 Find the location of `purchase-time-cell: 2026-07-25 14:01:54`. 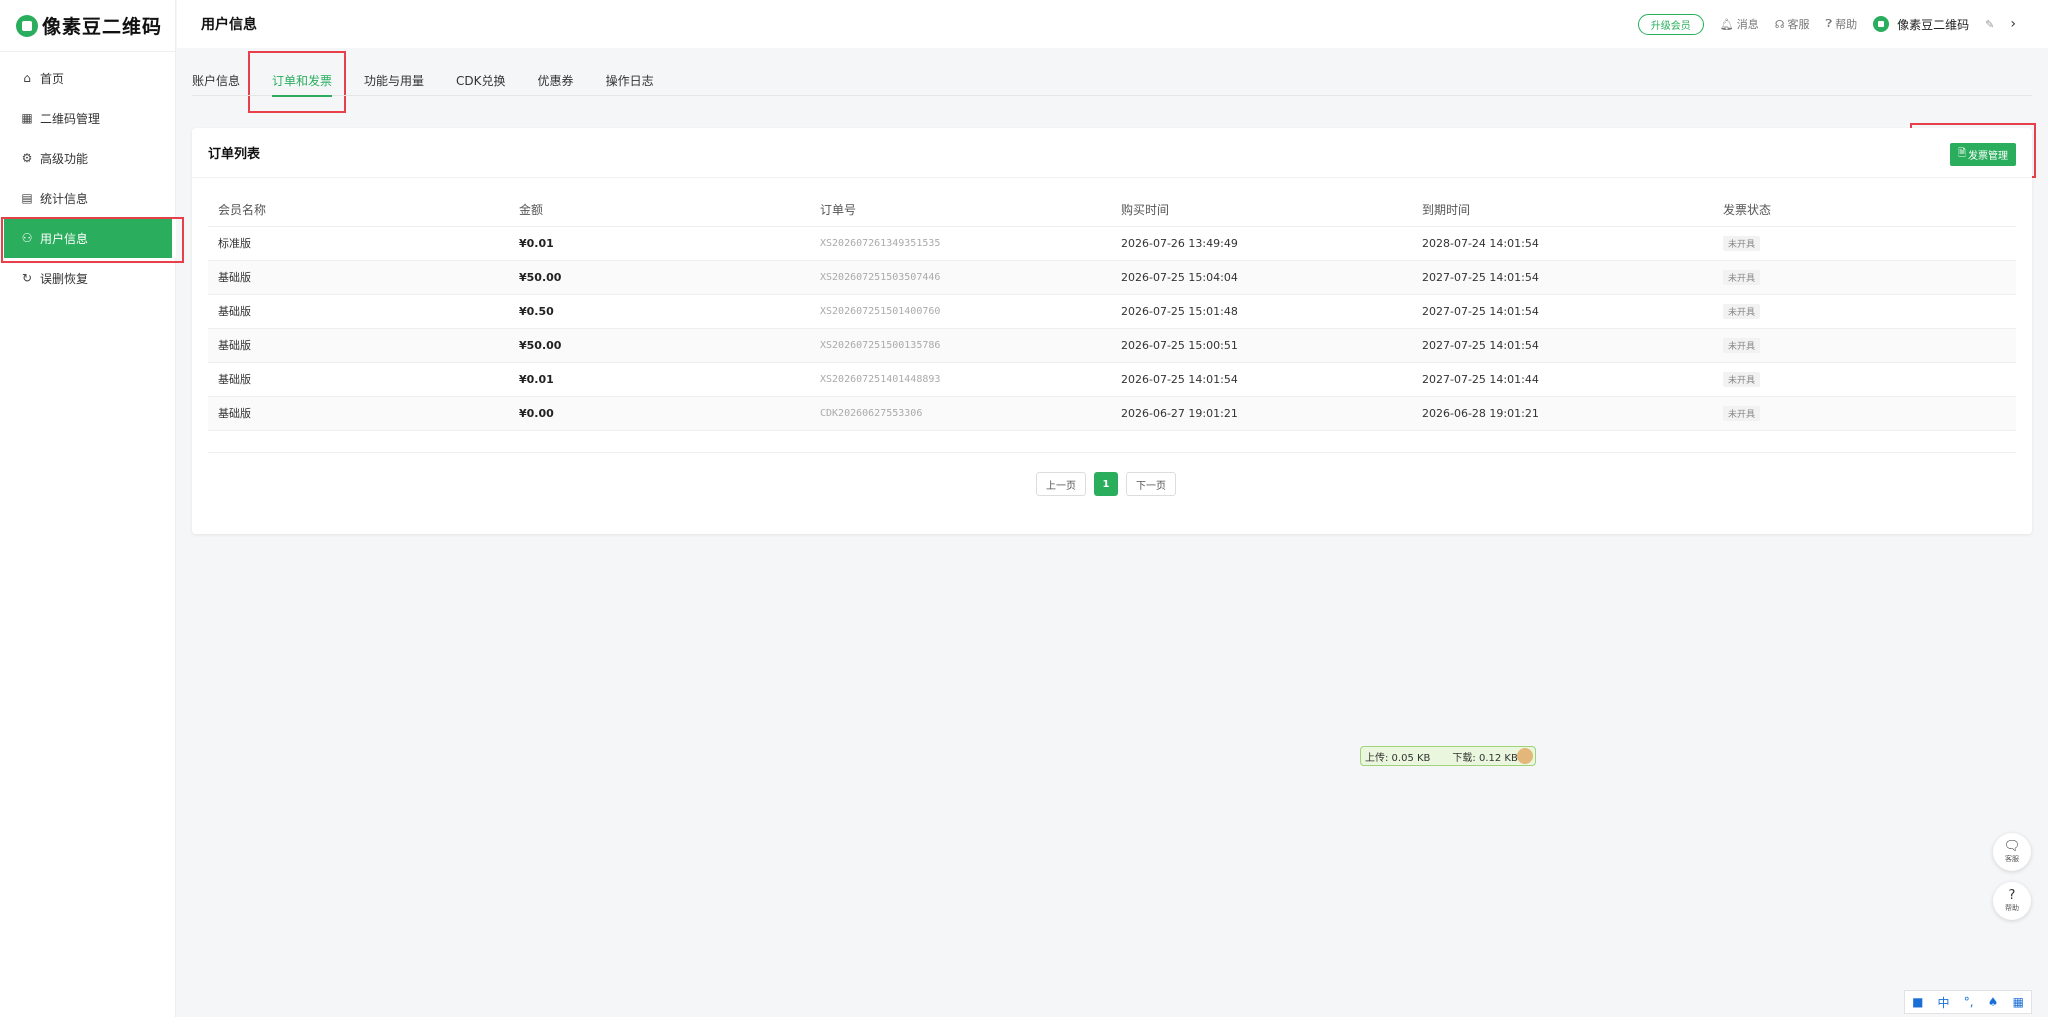

purchase-time-cell: 2026-07-25 14:01:54 is located at coordinates (1261, 379).